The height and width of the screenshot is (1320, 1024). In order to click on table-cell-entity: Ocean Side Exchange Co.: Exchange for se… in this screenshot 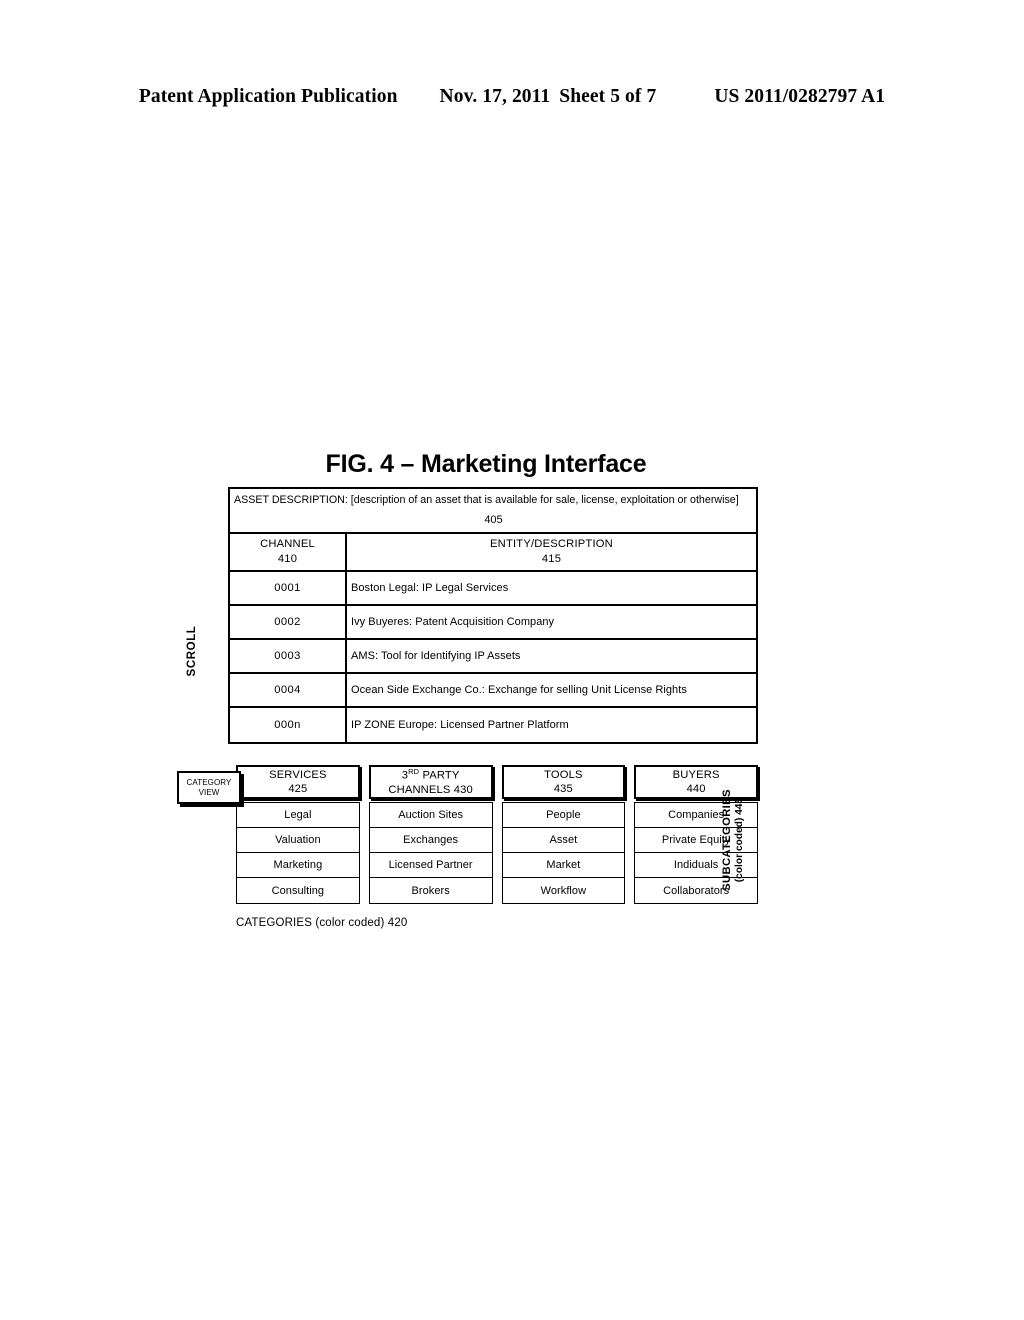, I will do `click(551, 690)`.